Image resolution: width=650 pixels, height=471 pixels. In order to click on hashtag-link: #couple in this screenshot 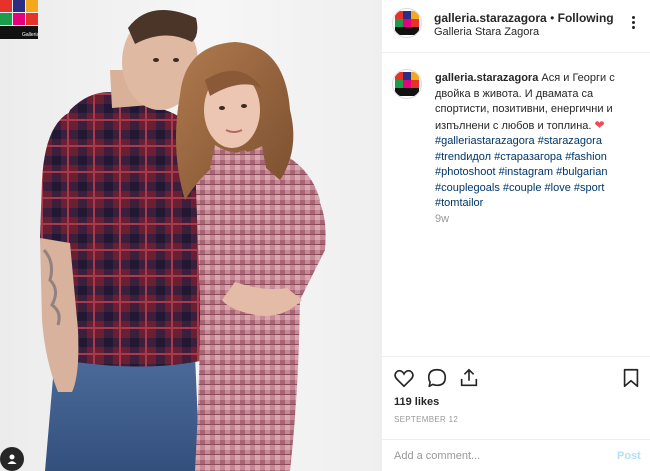, I will do `click(522, 188)`.